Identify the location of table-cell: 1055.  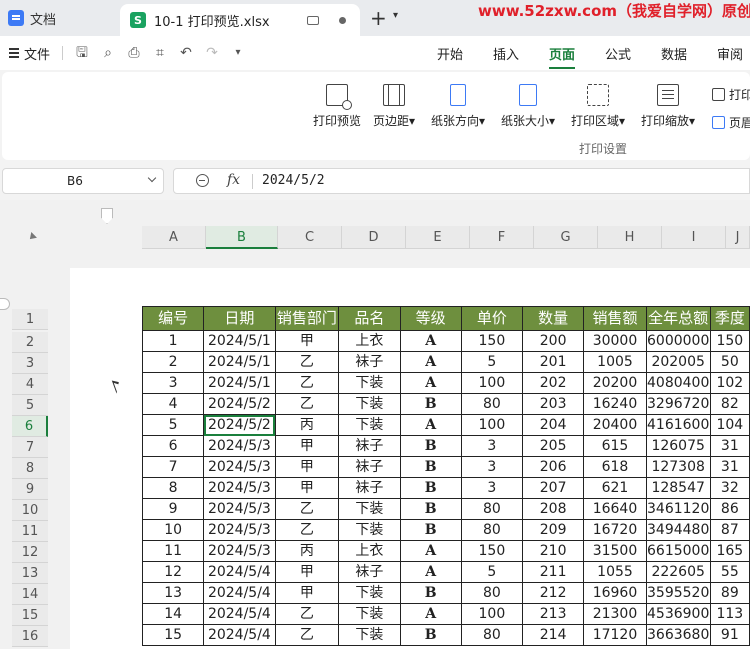
(615, 572).